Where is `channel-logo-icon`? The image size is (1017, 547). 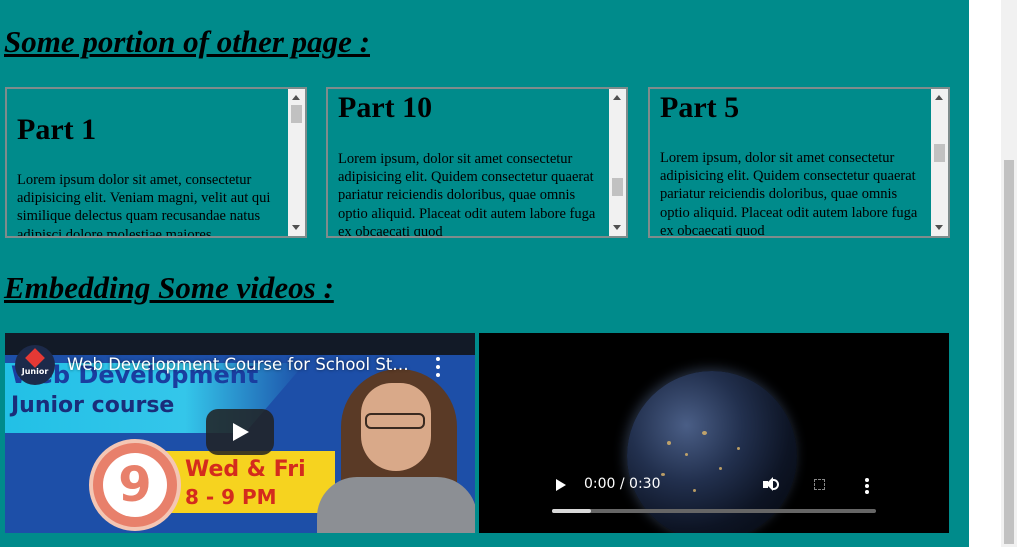
channel-logo-icon is located at coordinates (35, 358).